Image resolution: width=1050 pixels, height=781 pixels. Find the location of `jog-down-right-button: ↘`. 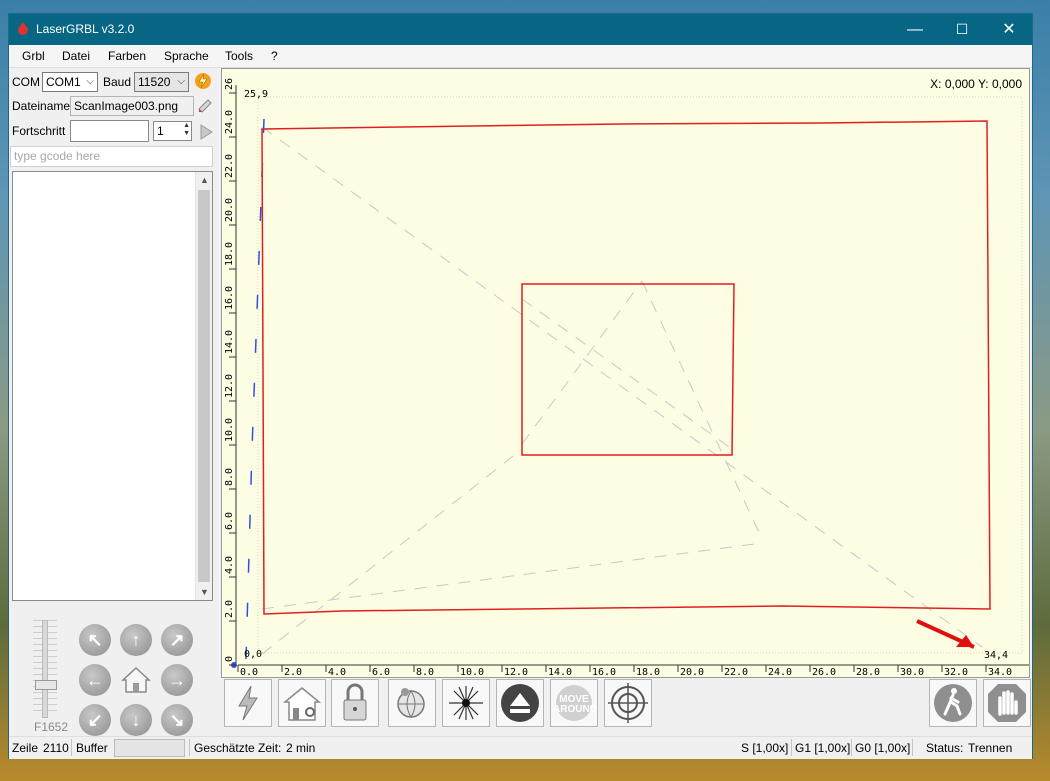

jog-down-right-button: ↘ is located at coordinates (177, 720).